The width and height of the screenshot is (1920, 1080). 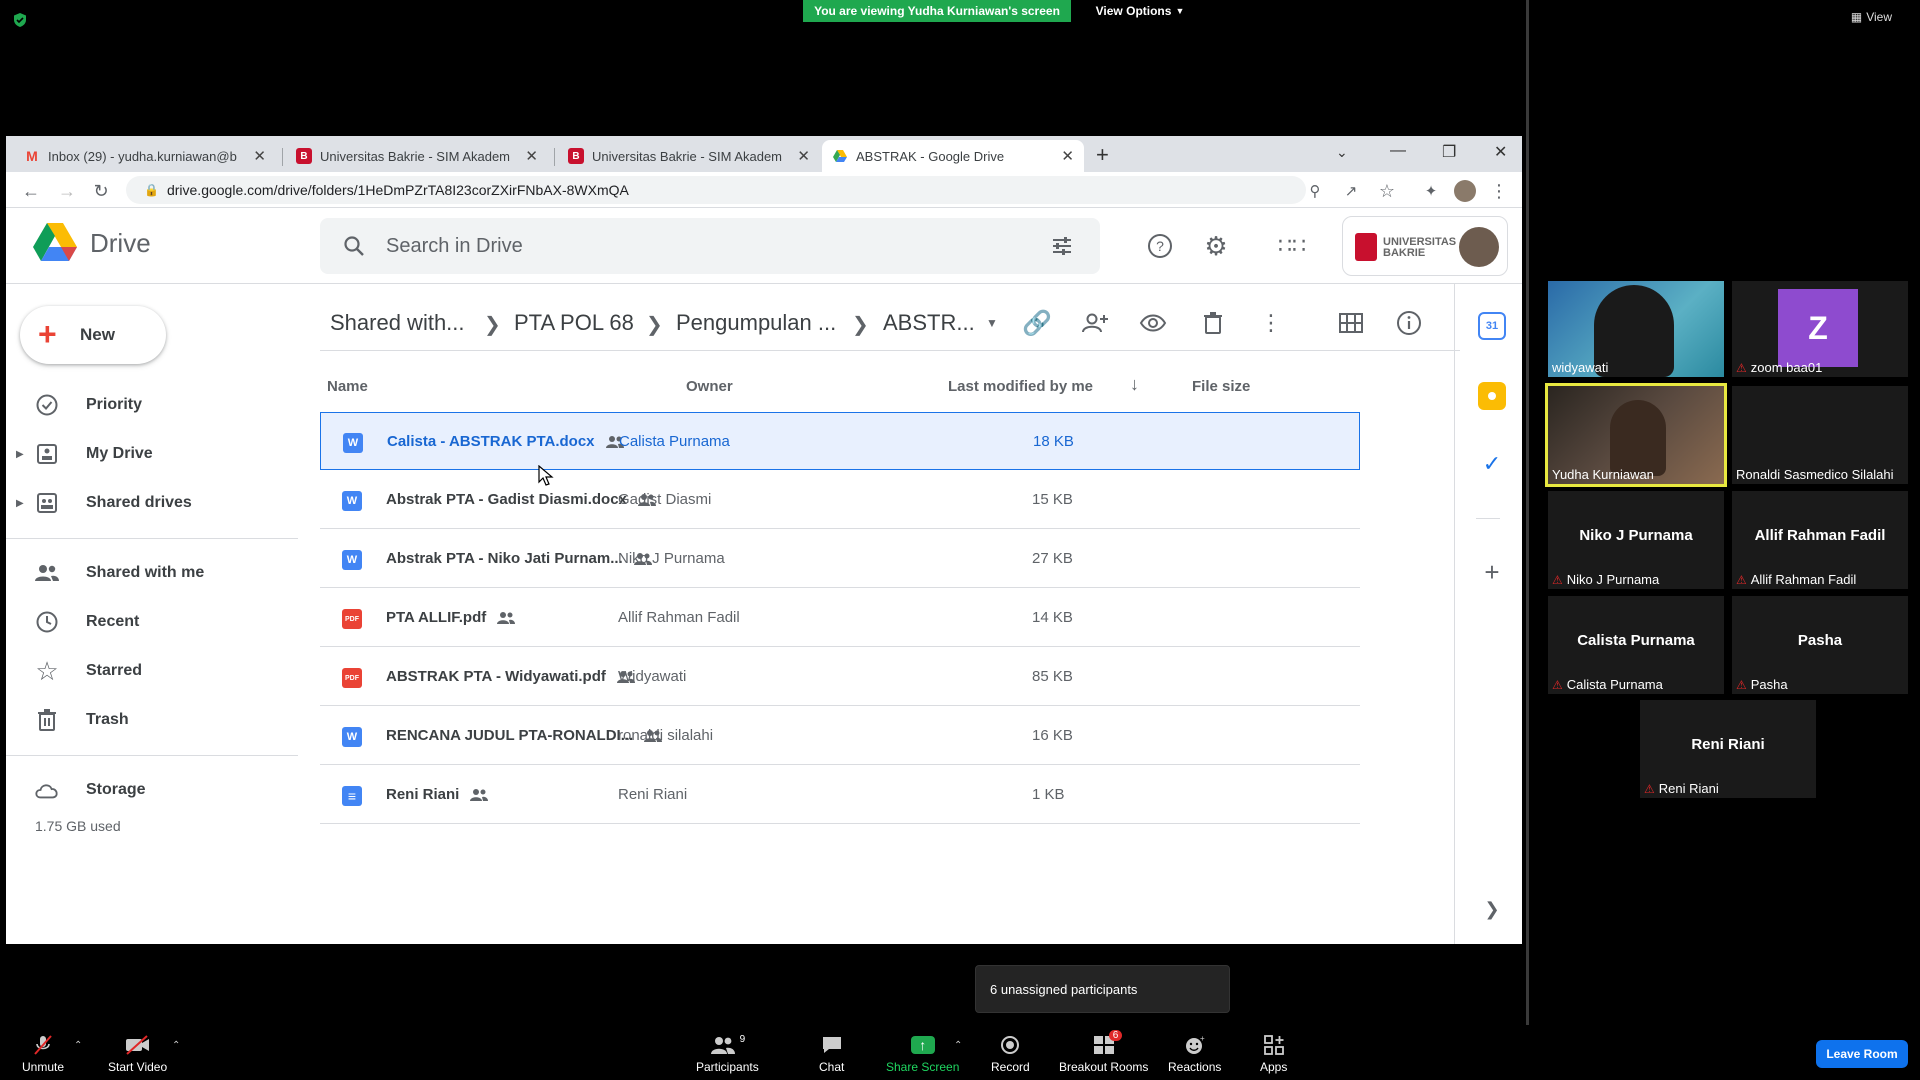 I want to click on participant-tile: Allif Rahman Fadil ⚠ Allif Rahman Fadil, so click(x=1820, y=540).